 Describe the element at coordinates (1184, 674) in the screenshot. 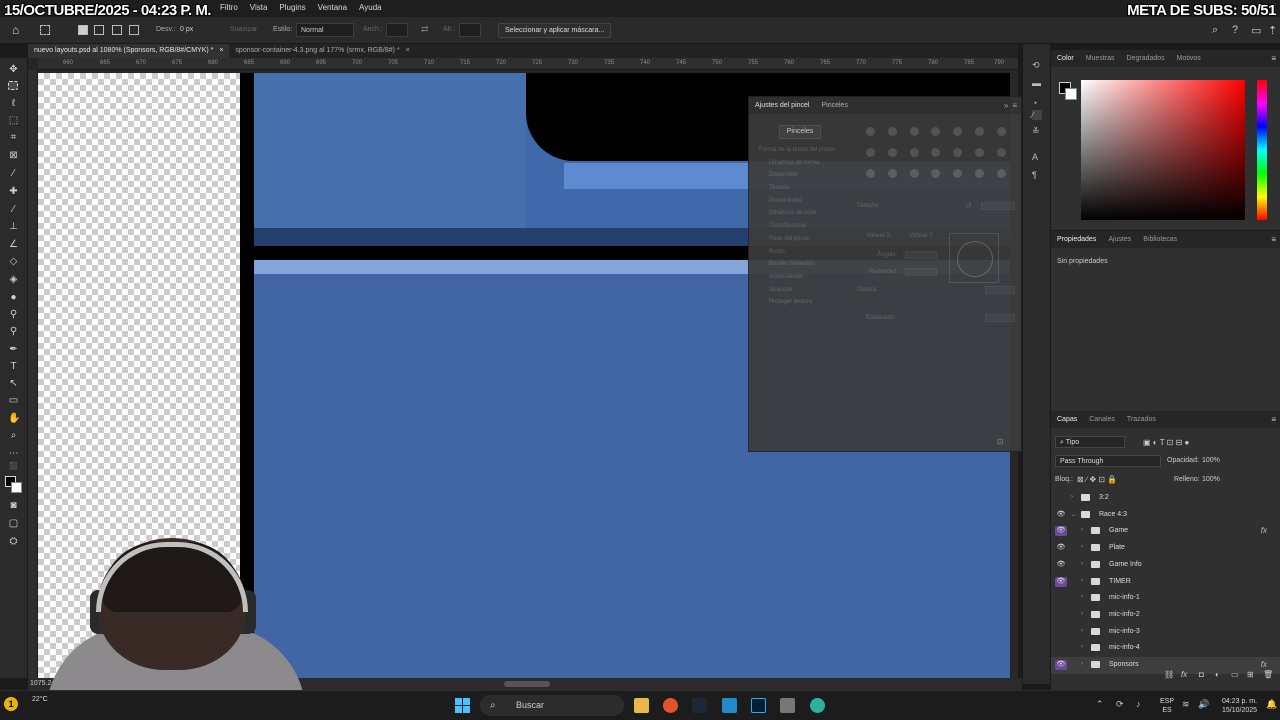

I see `fx-icon: fx` at that location.